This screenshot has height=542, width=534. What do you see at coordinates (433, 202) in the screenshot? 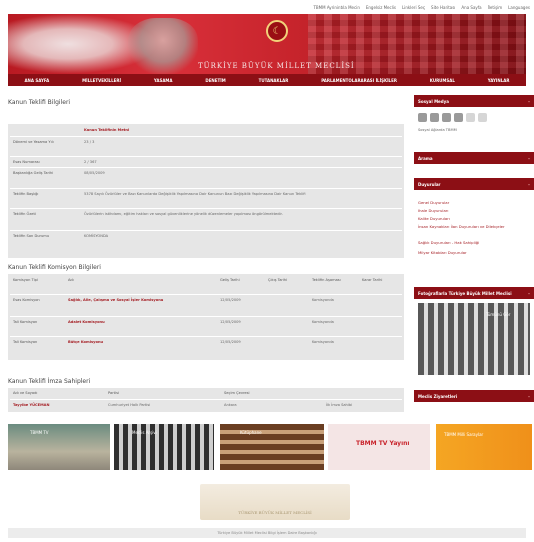
I see `announcement-link: Genel Duyurular` at bounding box center [433, 202].